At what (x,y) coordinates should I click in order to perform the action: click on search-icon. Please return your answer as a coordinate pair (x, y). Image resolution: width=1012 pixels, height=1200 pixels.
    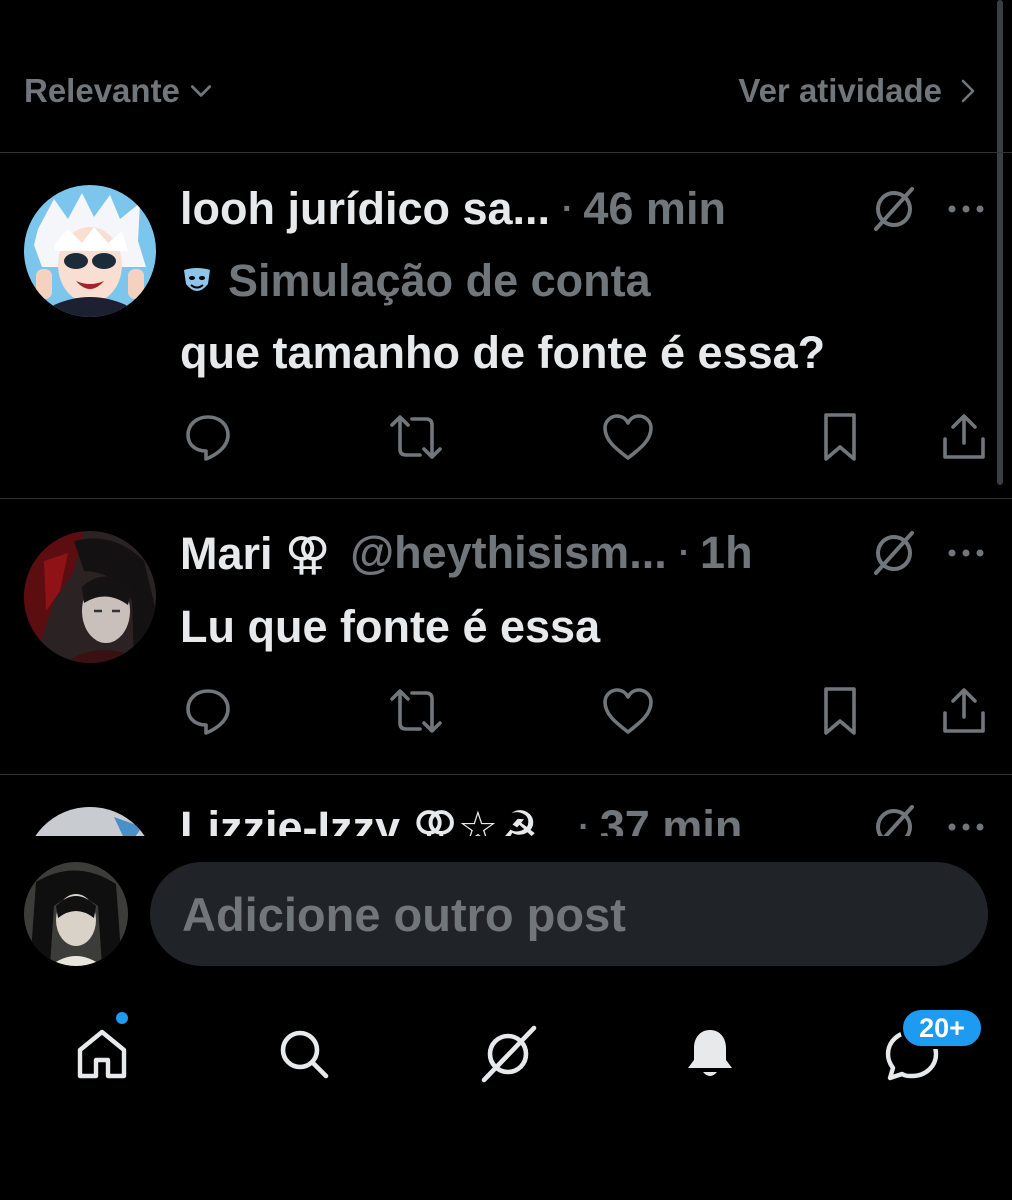
    Looking at the image, I should click on (304, 1054).